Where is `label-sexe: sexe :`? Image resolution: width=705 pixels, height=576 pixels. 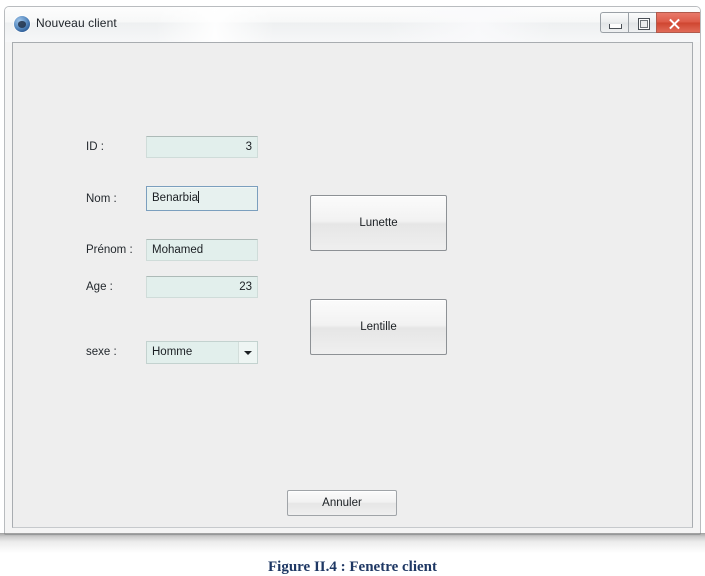
label-sexe: sexe : is located at coordinates (101, 352).